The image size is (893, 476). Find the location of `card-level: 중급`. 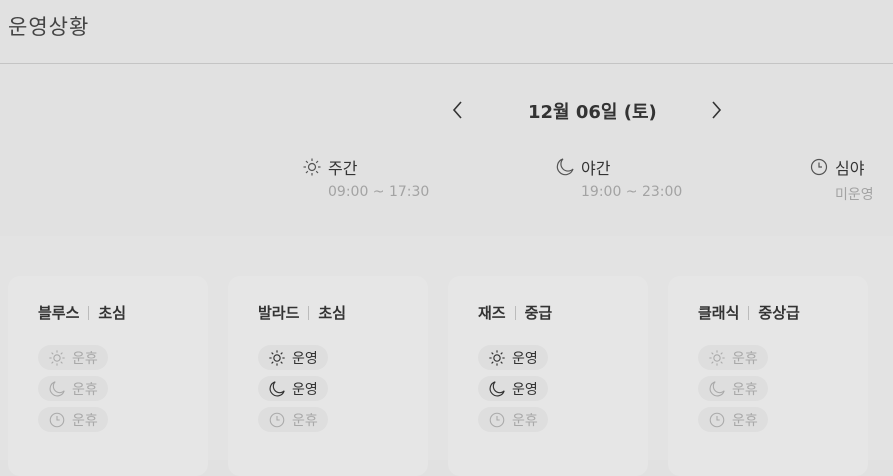

card-level: 중급 is located at coordinates (538, 313).